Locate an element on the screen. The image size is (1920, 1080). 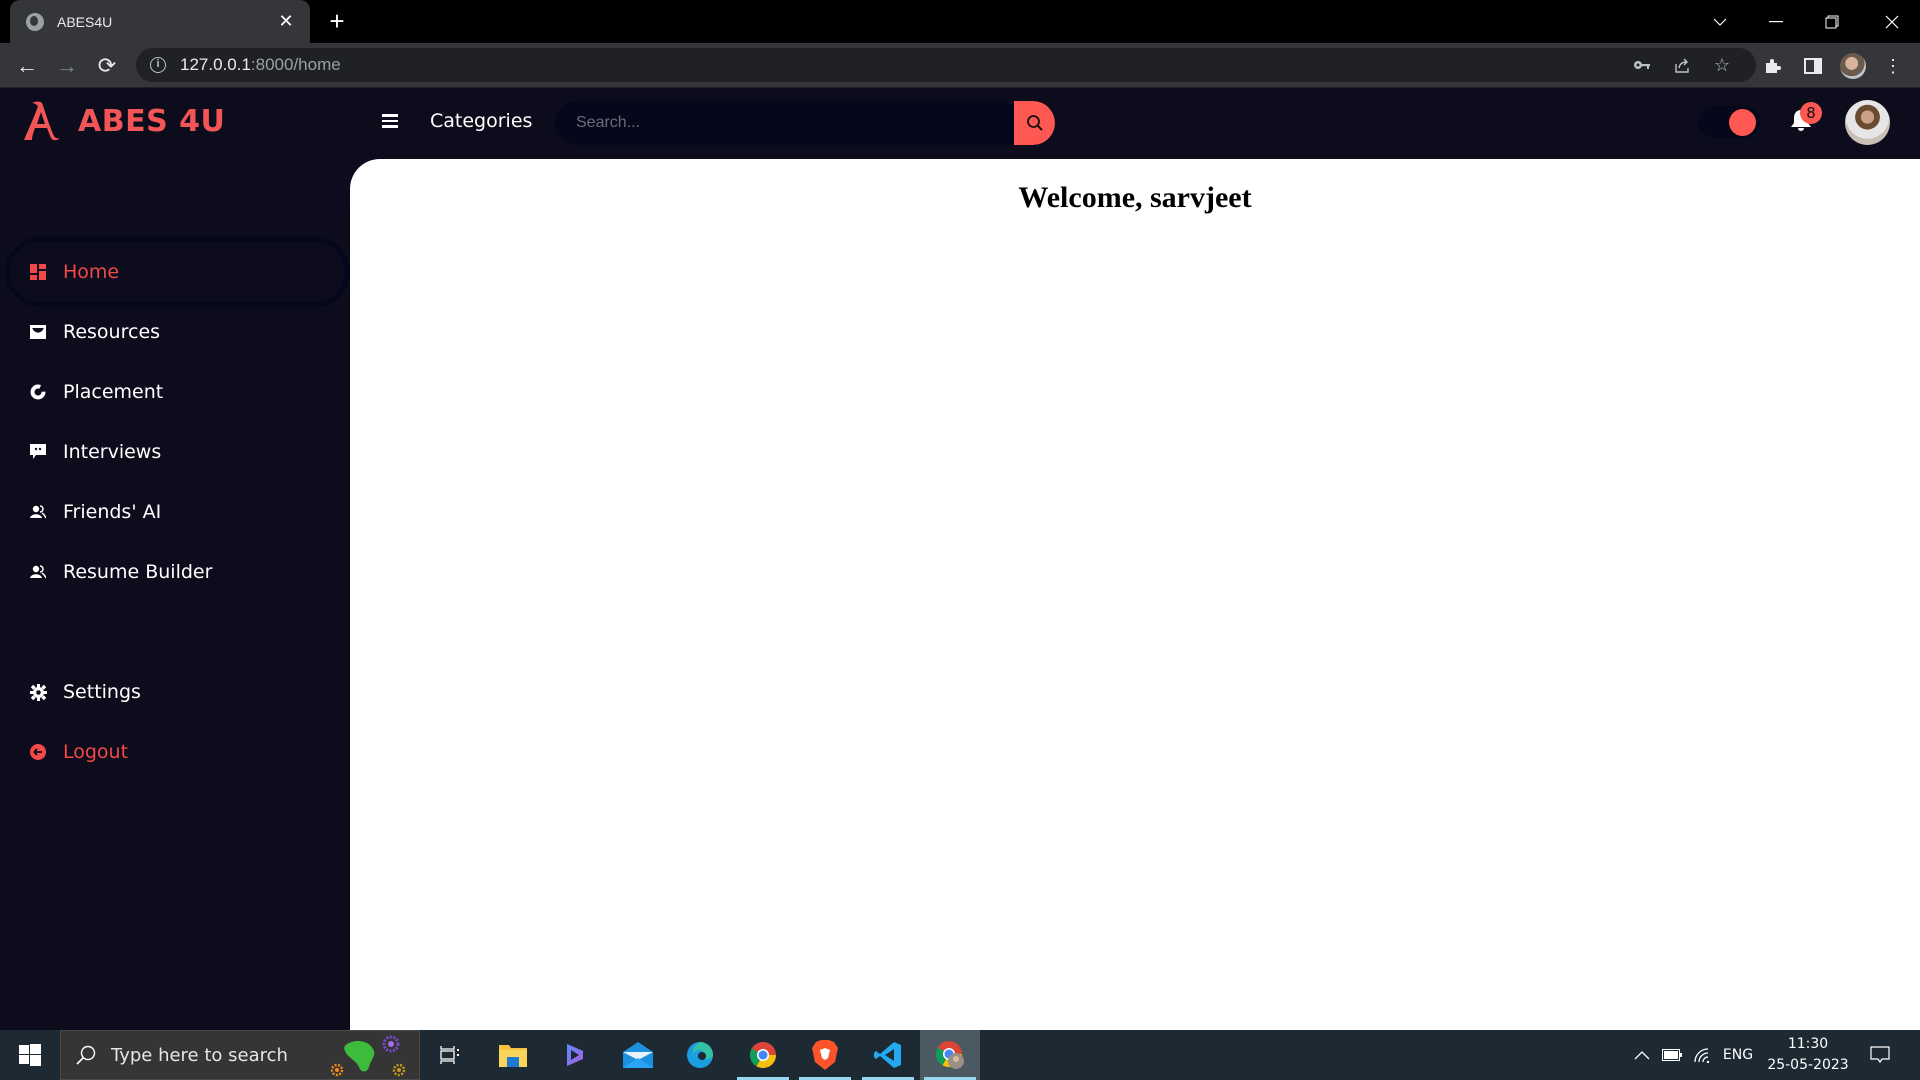
brave-icon is located at coordinates (825, 1055).